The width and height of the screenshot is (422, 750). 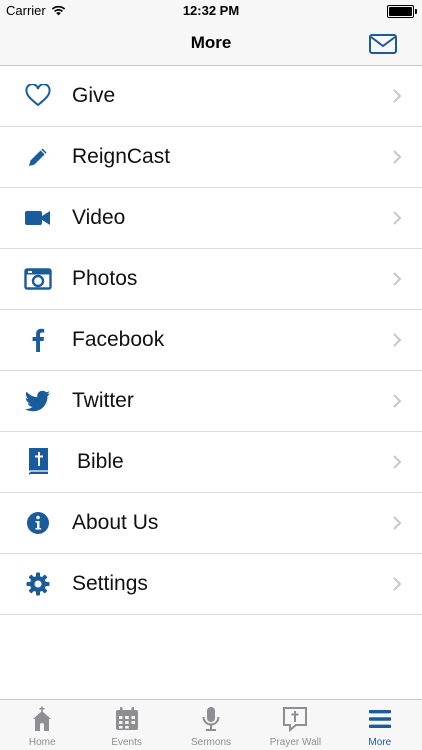 I want to click on tab-label: Sermons, so click(x=211, y=742).